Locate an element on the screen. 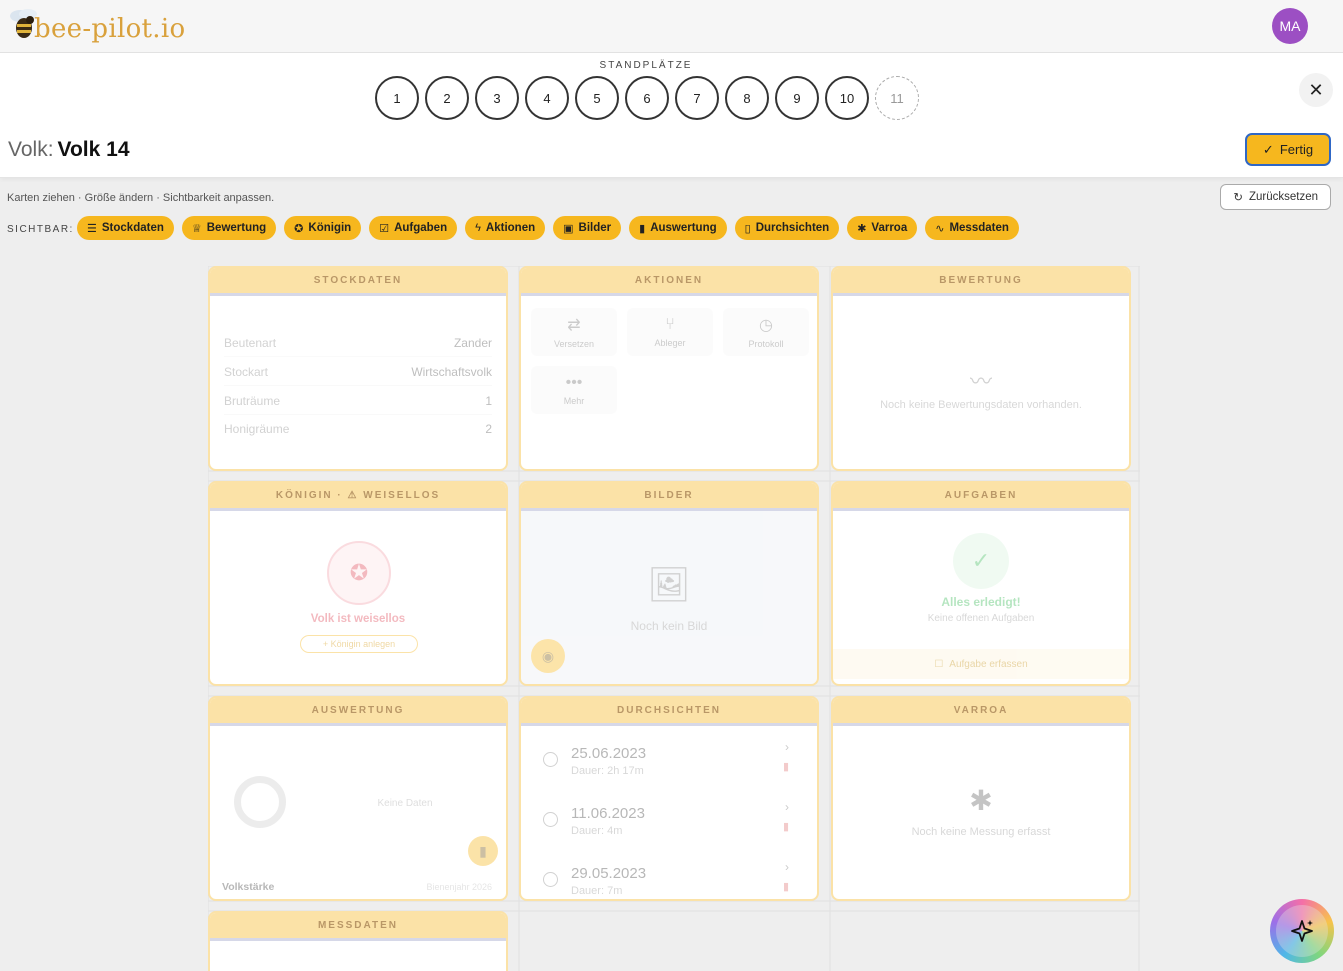 This screenshot has height=971, width=1343. action-protokoll-button: ◷ Protokoll is located at coordinates (766, 332).